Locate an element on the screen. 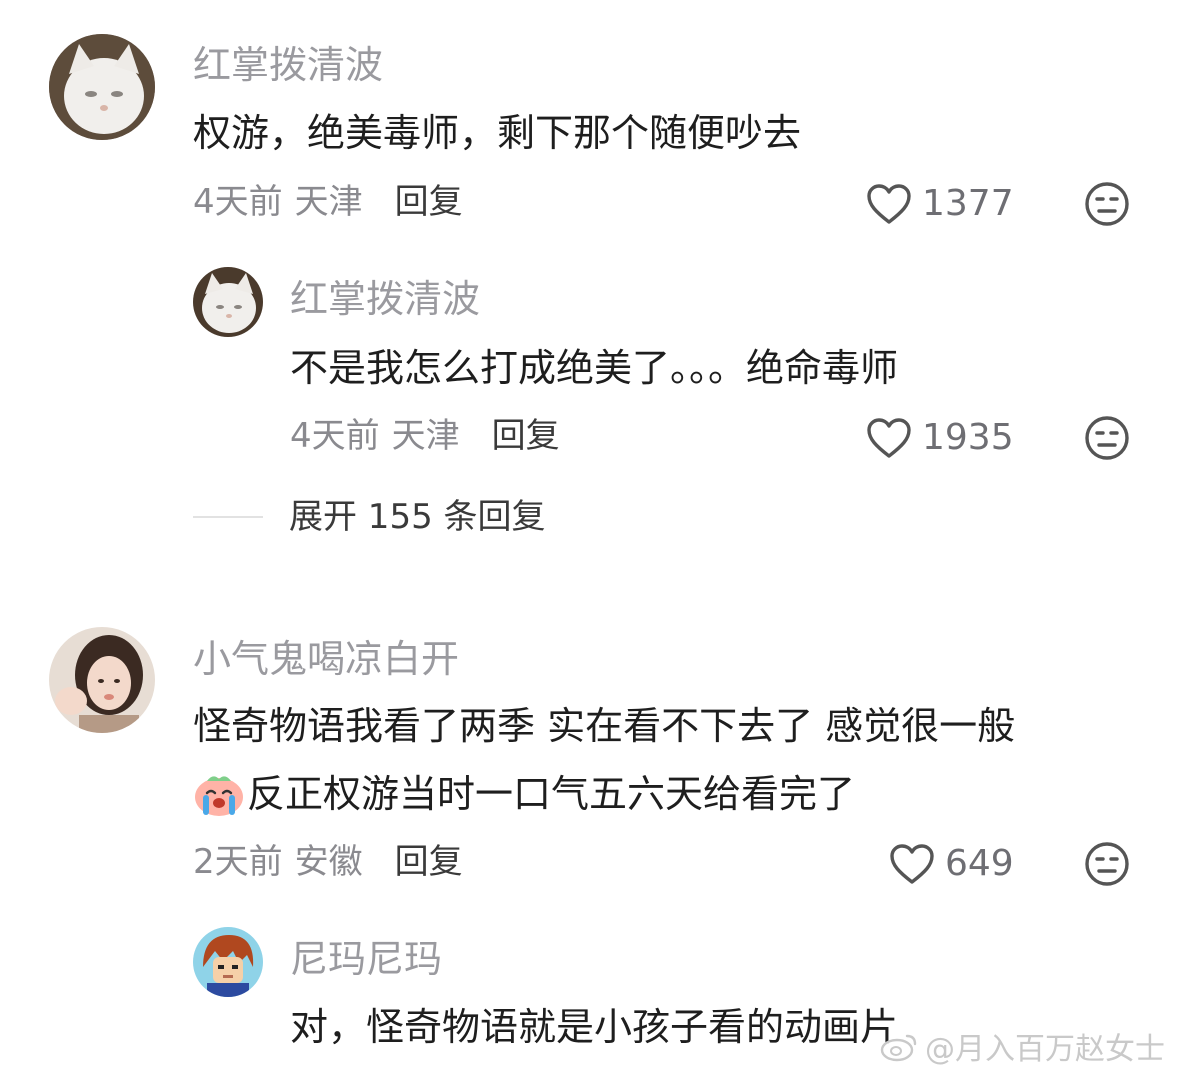 Image resolution: width=1179 pixels, height=1072 pixels. reply-text: 不是我怎么打成绝美了。。。绝命毒师 is located at coordinates (594, 368).